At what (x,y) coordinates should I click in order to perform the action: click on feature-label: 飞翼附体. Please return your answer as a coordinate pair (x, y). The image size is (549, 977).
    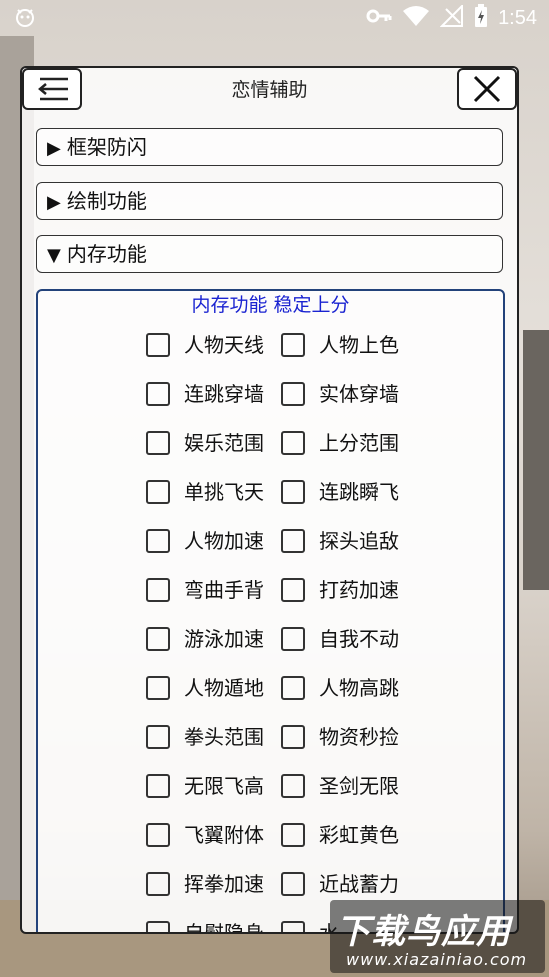
    Looking at the image, I should click on (224, 835).